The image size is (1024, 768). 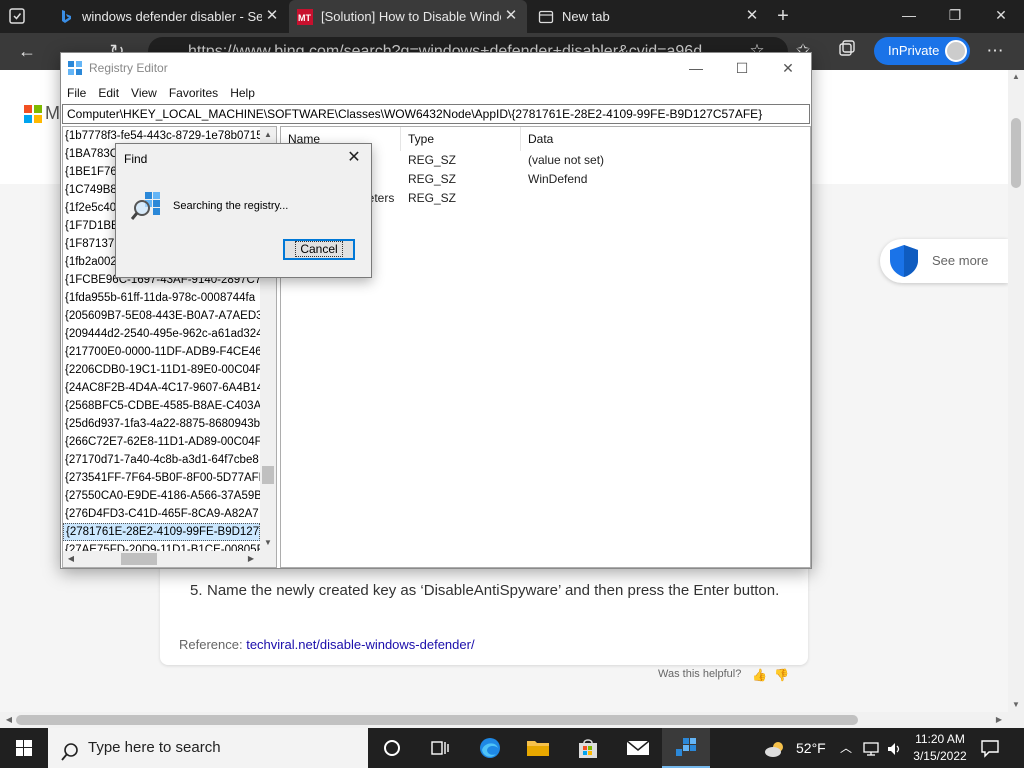 I want to click on mail-icon, so click(x=638, y=748).